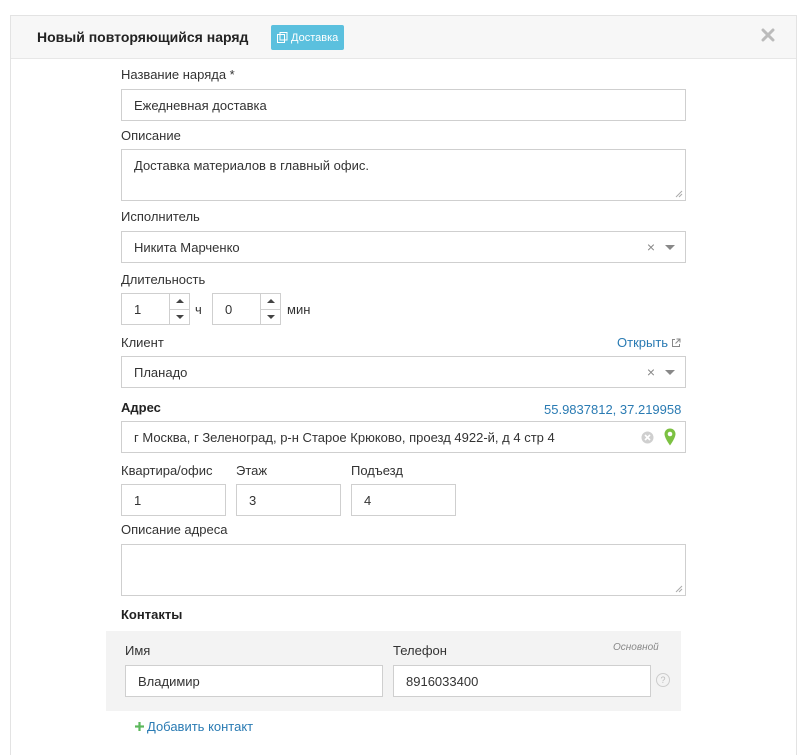 The image size is (807, 755). I want to click on address-coordinates-link: 55.9837812, 37.219958, so click(612, 409).